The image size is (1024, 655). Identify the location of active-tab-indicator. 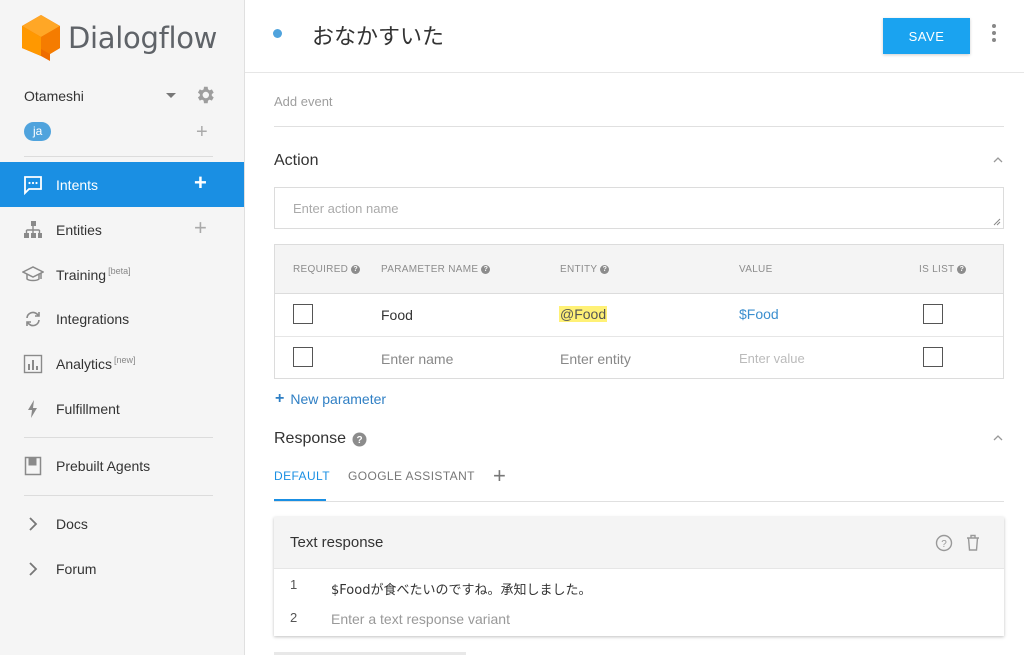
(300, 500).